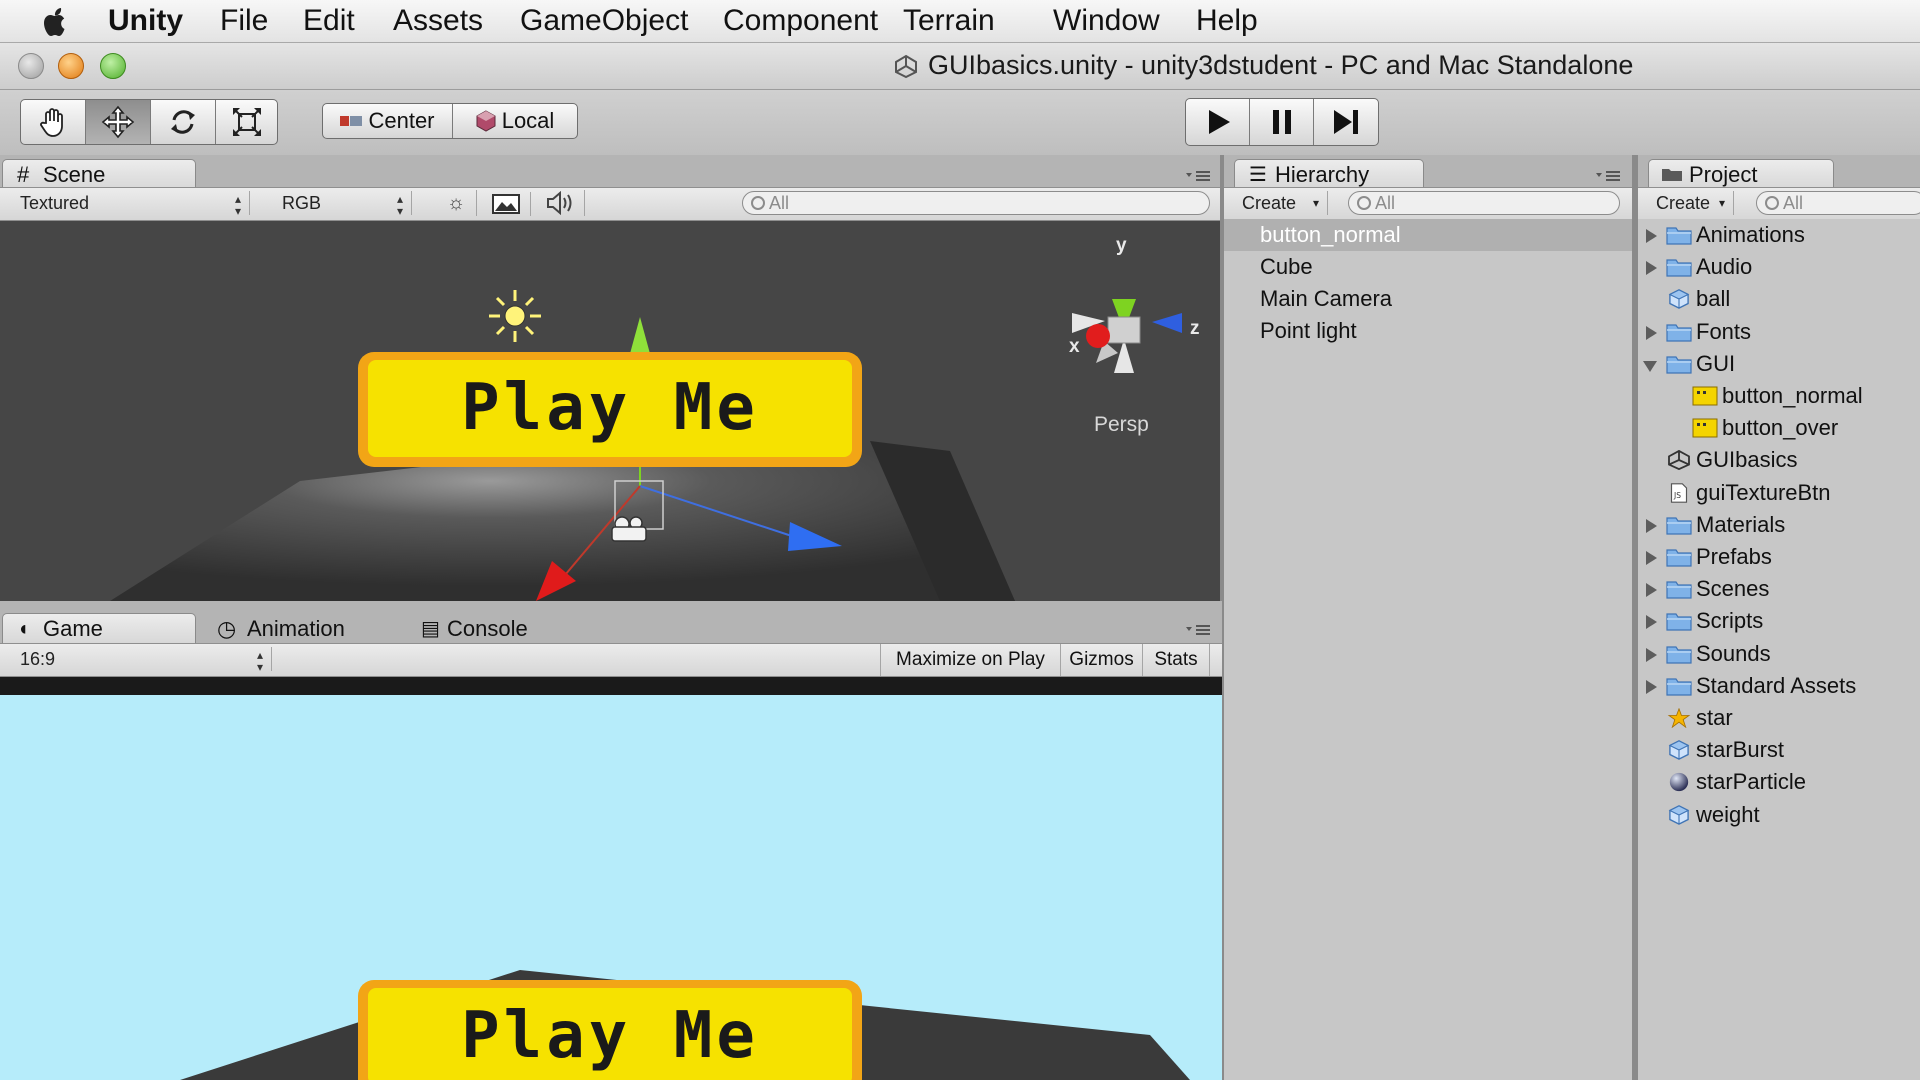  I want to click on scene-fx-toggle, so click(508, 204).